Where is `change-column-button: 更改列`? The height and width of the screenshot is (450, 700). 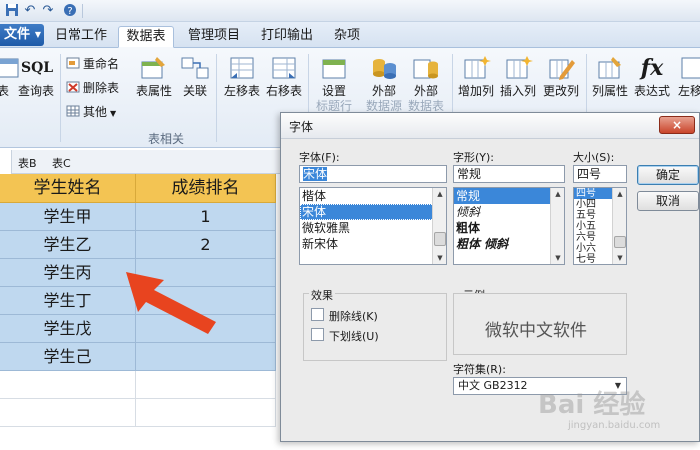 change-column-button: 更改列 is located at coordinates (561, 85).